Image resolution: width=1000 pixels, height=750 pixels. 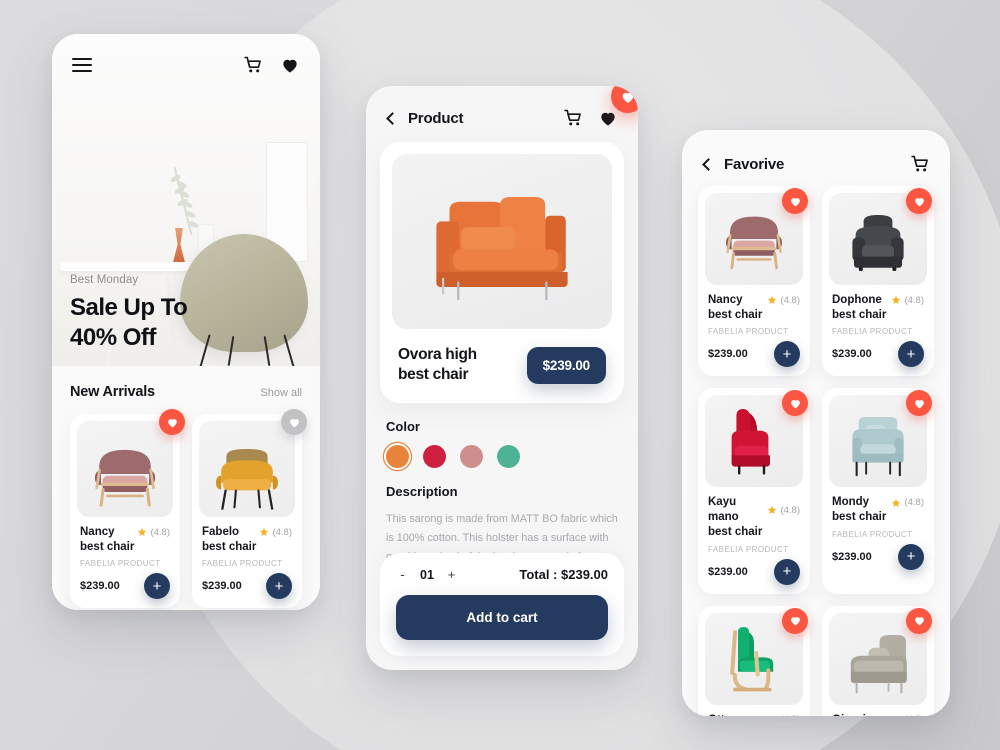 What do you see at coordinates (754, 243) in the screenshot?
I see `rose-wood-armchair-illustration` at bounding box center [754, 243].